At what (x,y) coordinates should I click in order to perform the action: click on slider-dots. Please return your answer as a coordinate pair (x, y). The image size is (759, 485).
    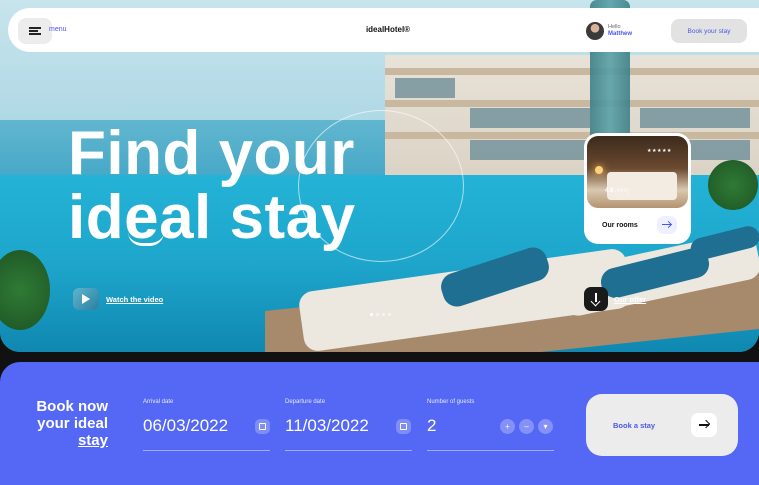
    Looking at the image, I should click on (382, 312).